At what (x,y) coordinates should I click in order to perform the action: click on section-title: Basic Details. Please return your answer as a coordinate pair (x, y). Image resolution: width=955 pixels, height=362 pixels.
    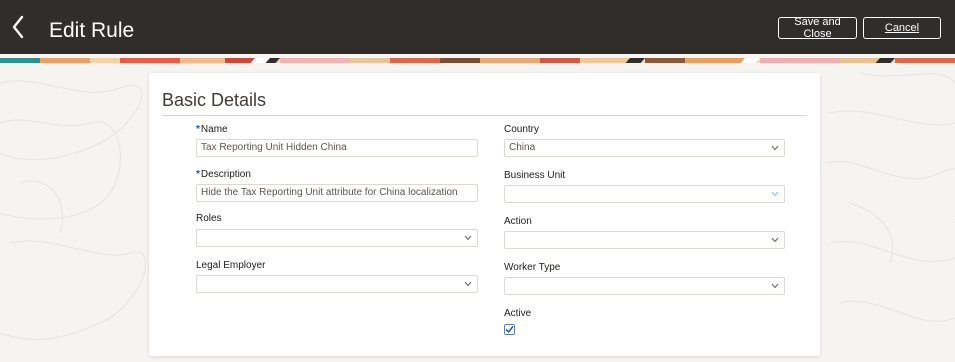
    Looking at the image, I should click on (214, 100).